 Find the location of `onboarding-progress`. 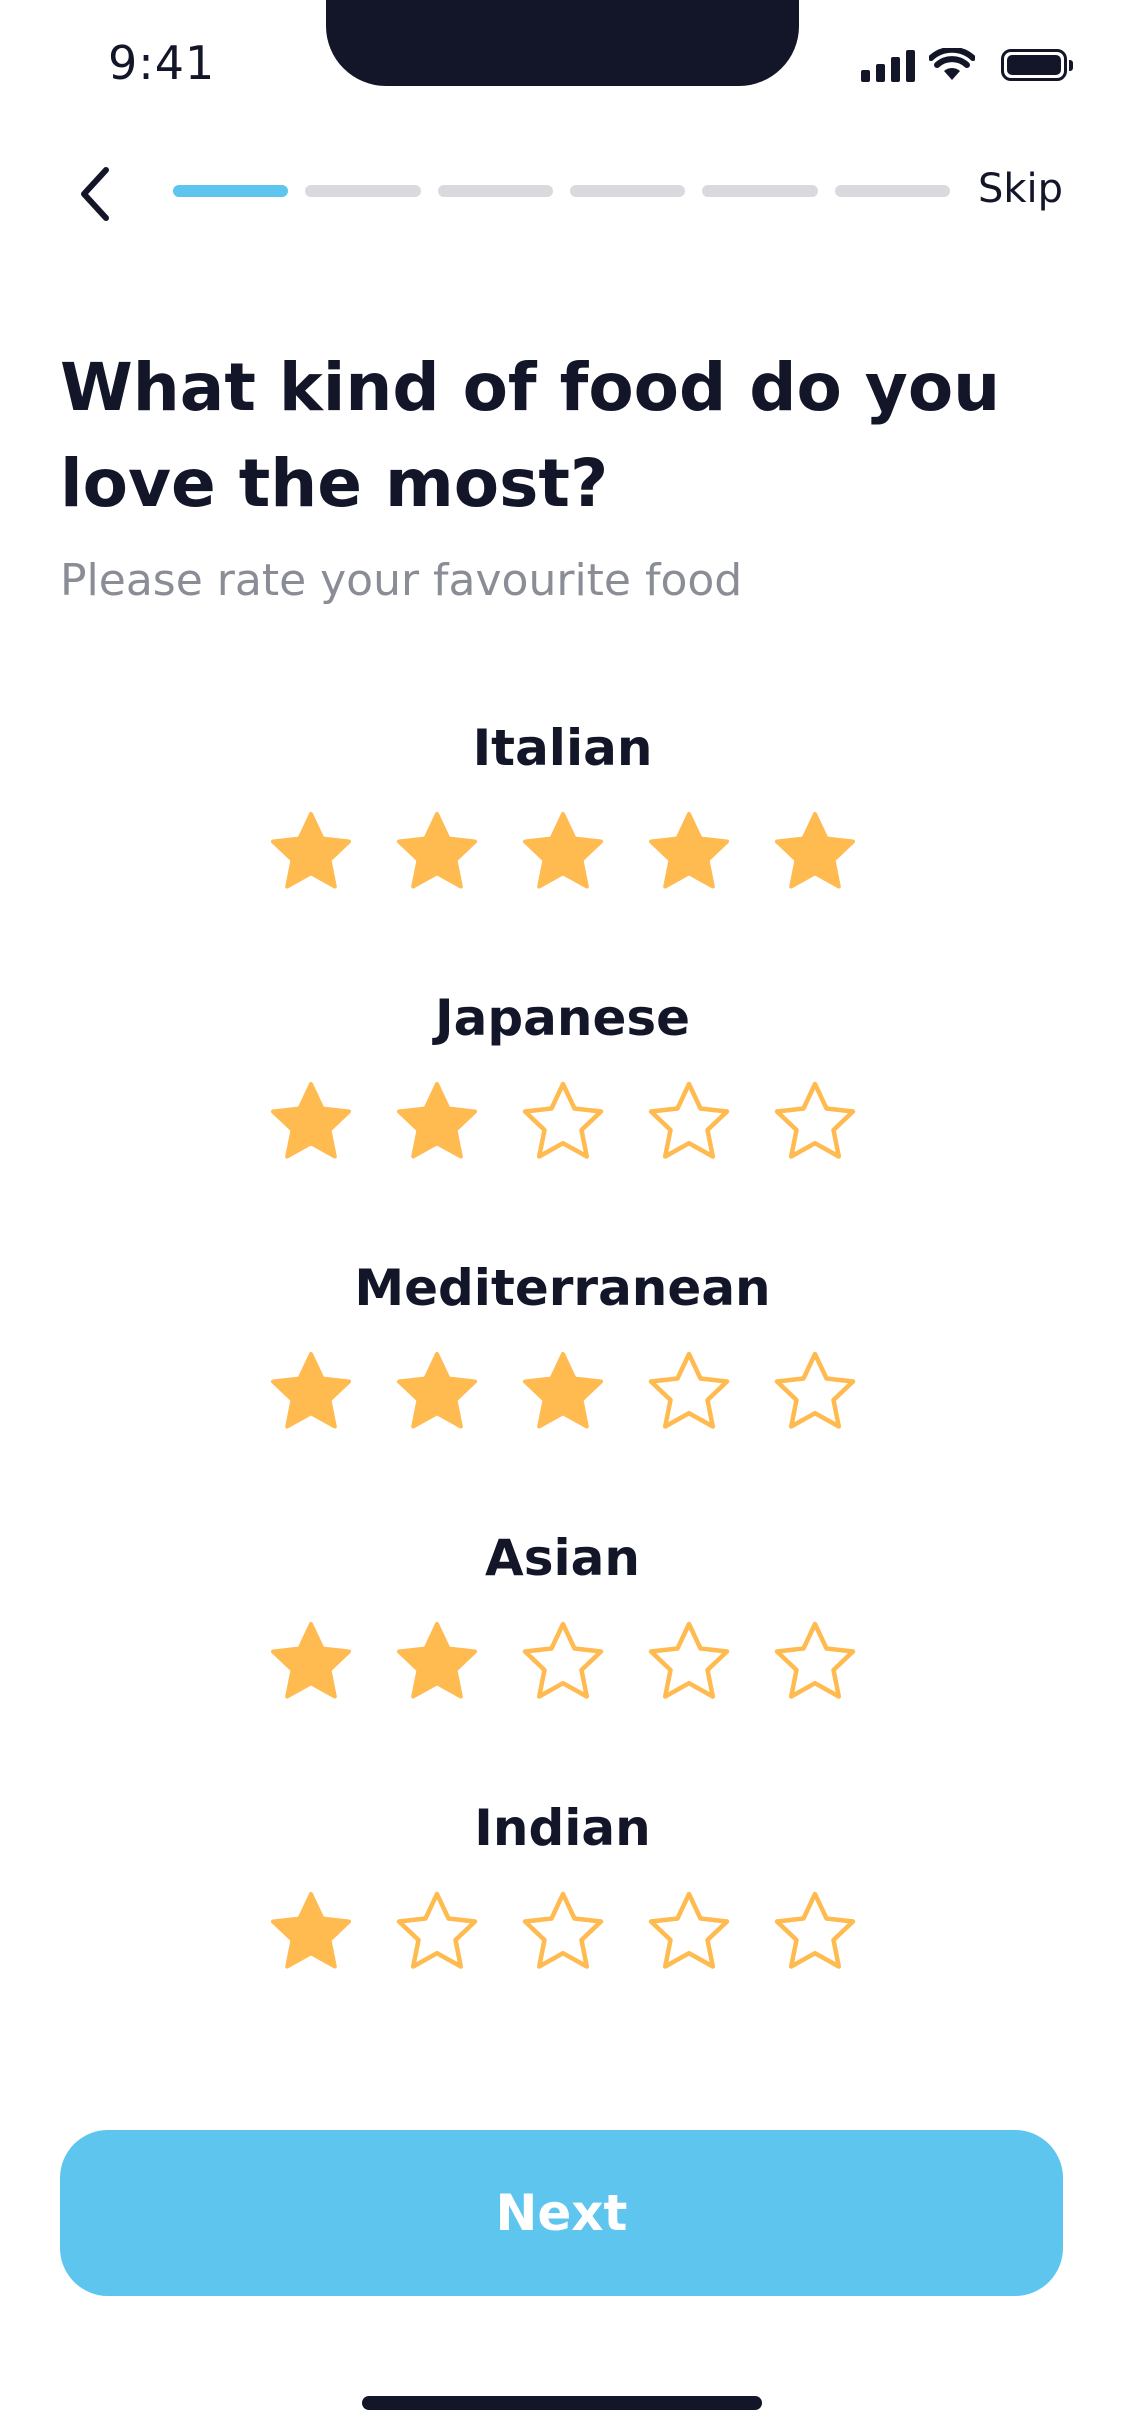

onboarding-progress is located at coordinates (561, 191).